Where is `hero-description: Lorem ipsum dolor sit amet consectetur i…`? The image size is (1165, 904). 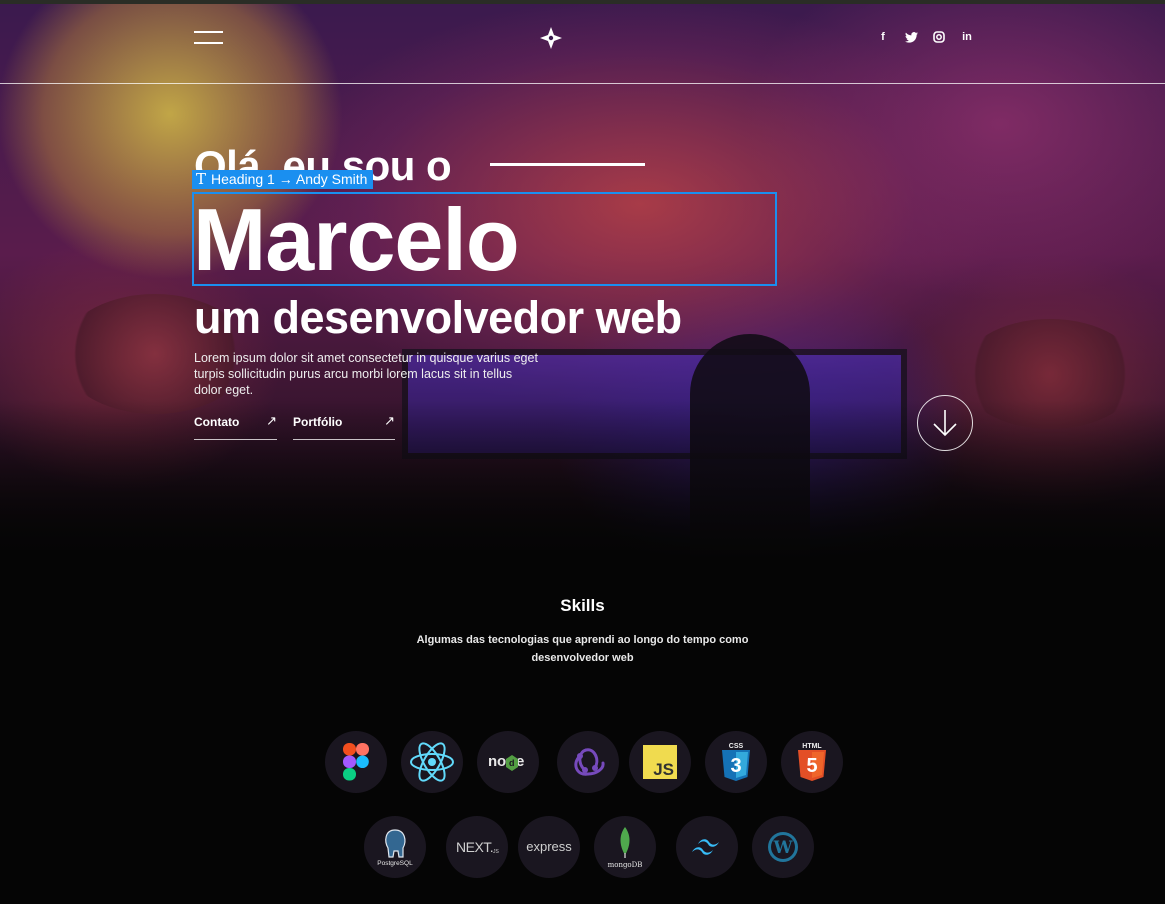 hero-description: Lorem ipsum dolor sit amet consectetur i… is located at coordinates (366, 374).